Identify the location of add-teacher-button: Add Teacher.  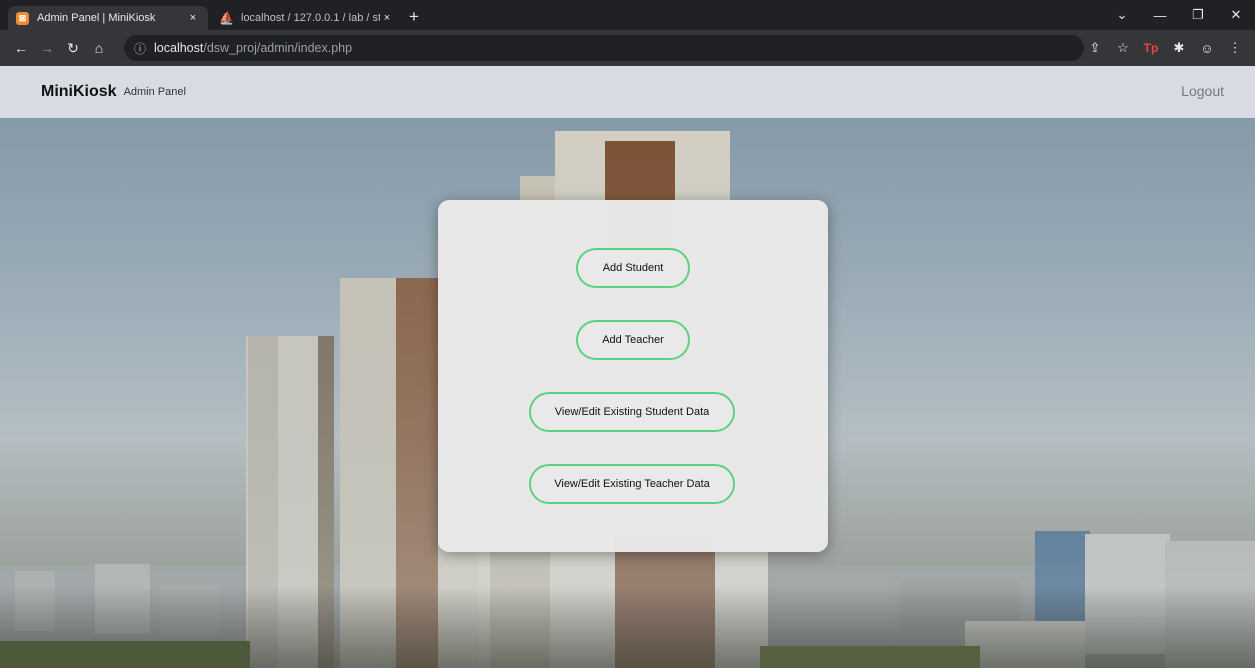
(633, 340).